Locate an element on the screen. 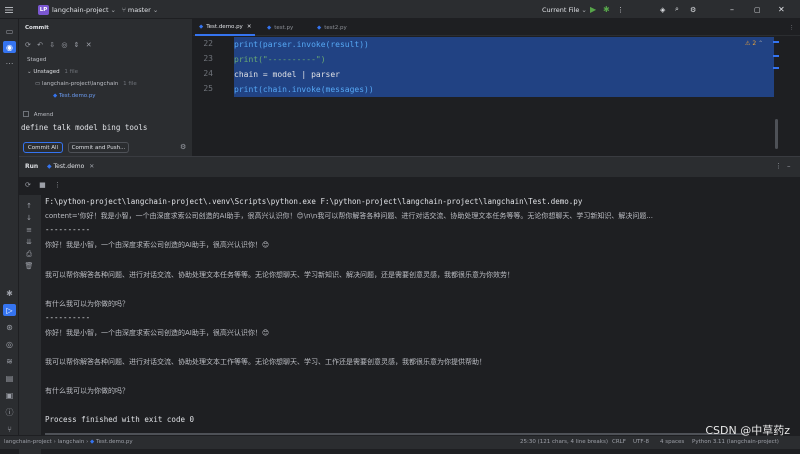  breadcrumb-item: Test.demo.py is located at coordinates (114, 442).